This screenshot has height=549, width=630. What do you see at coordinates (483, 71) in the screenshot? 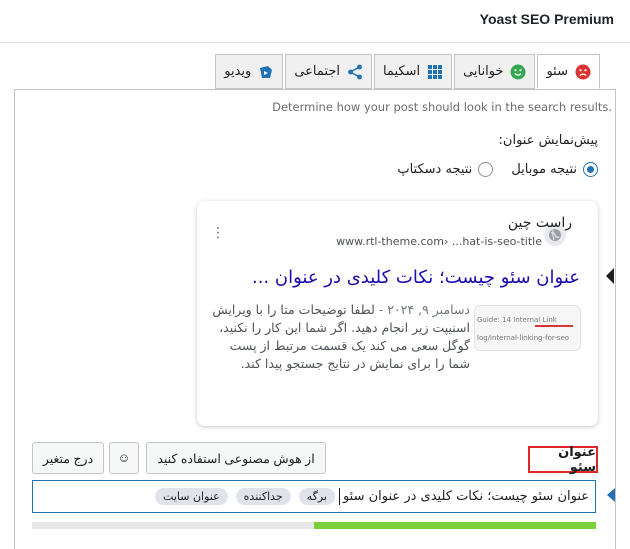
I see `tab-readability-label: خوانایی` at bounding box center [483, 71].